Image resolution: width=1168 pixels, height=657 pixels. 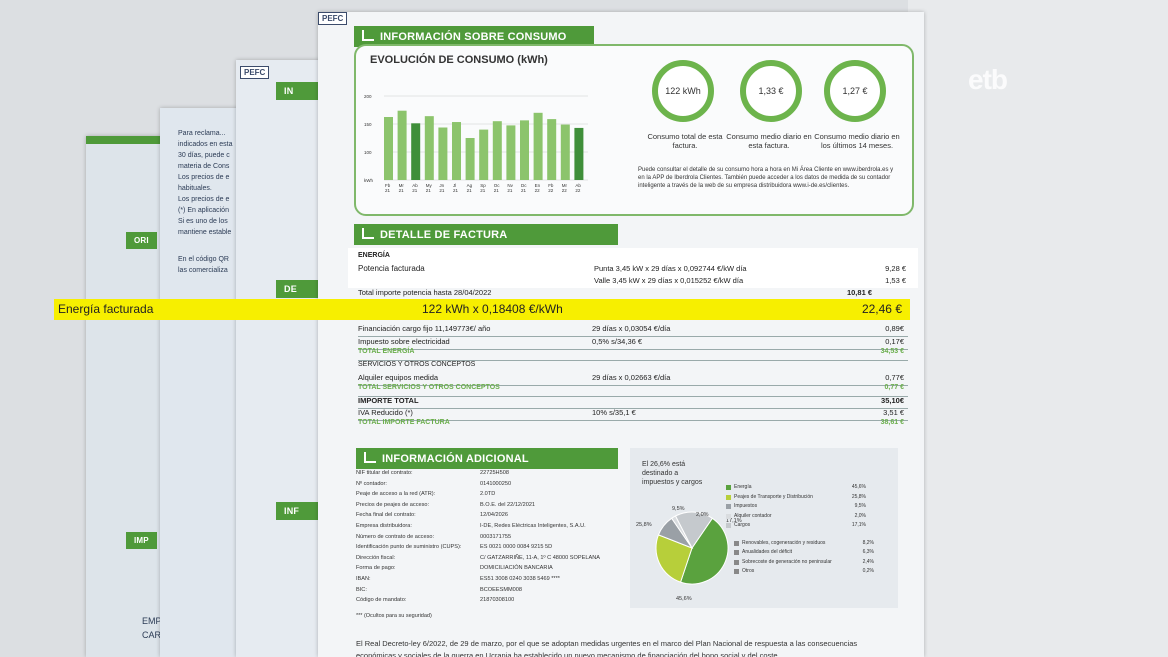 I want to click on kpi-total-label: Consumo total de esta factura., so click(x=685, y=141).